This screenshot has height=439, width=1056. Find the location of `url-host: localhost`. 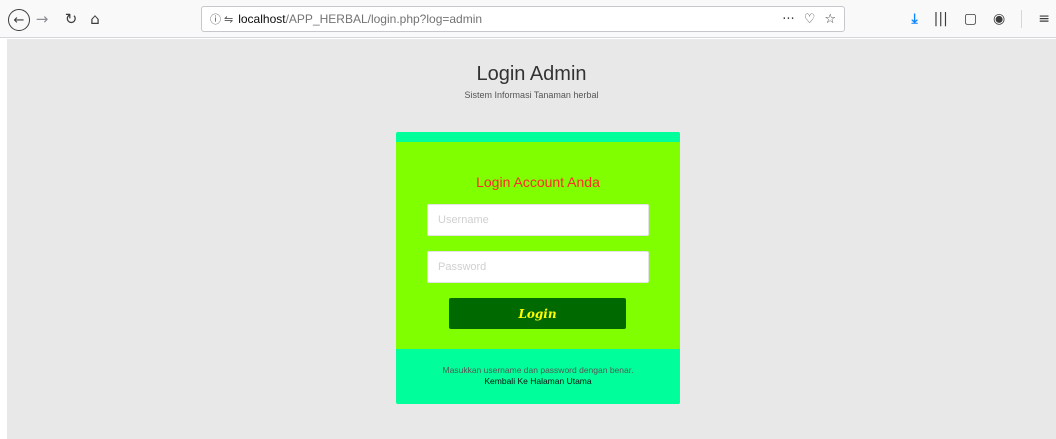

url-host: localhost is located at coordinates (262, 19).